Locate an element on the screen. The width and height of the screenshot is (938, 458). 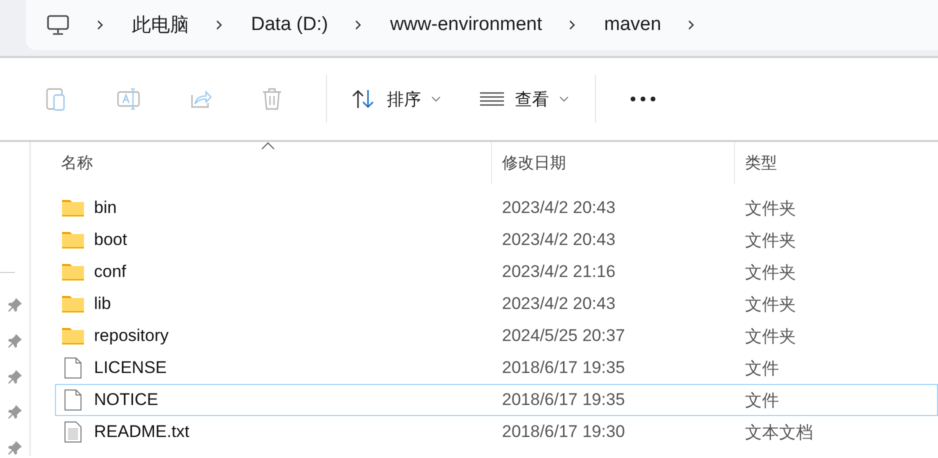
file-type: 文本文档 is located at coordinates (779, 433).